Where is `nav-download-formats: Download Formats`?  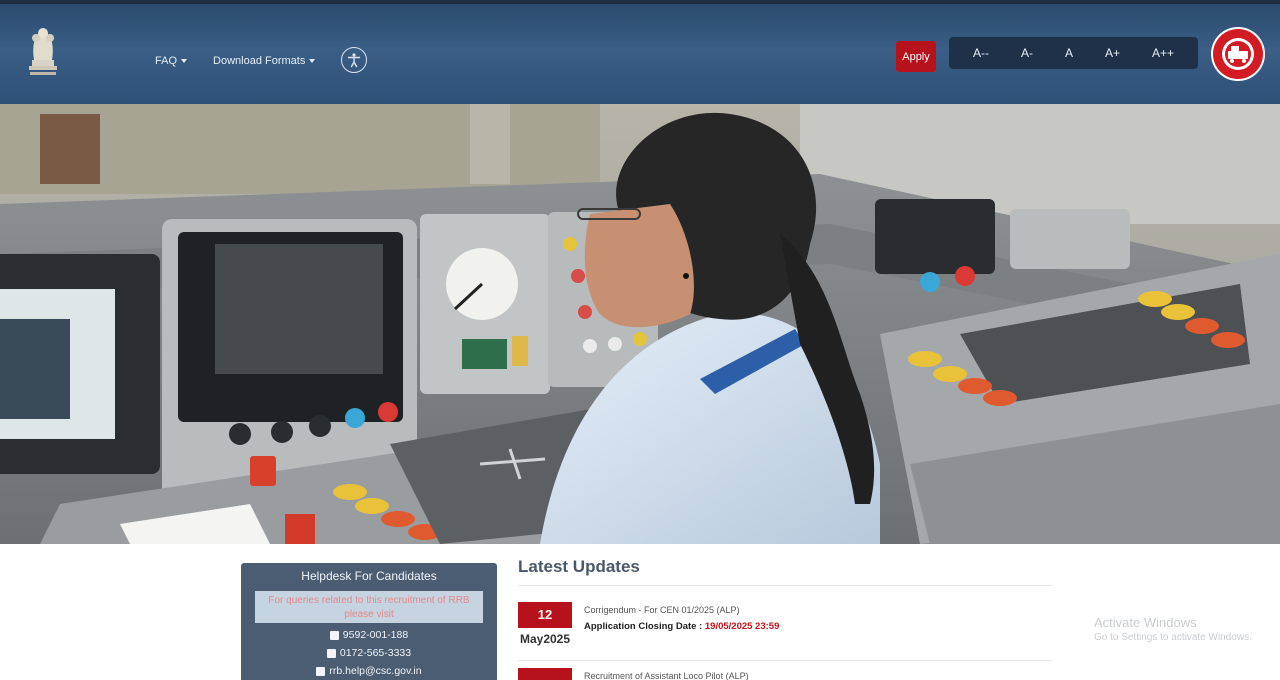
nav-download-formats: Download Formats is located at coordinates (264, 61).